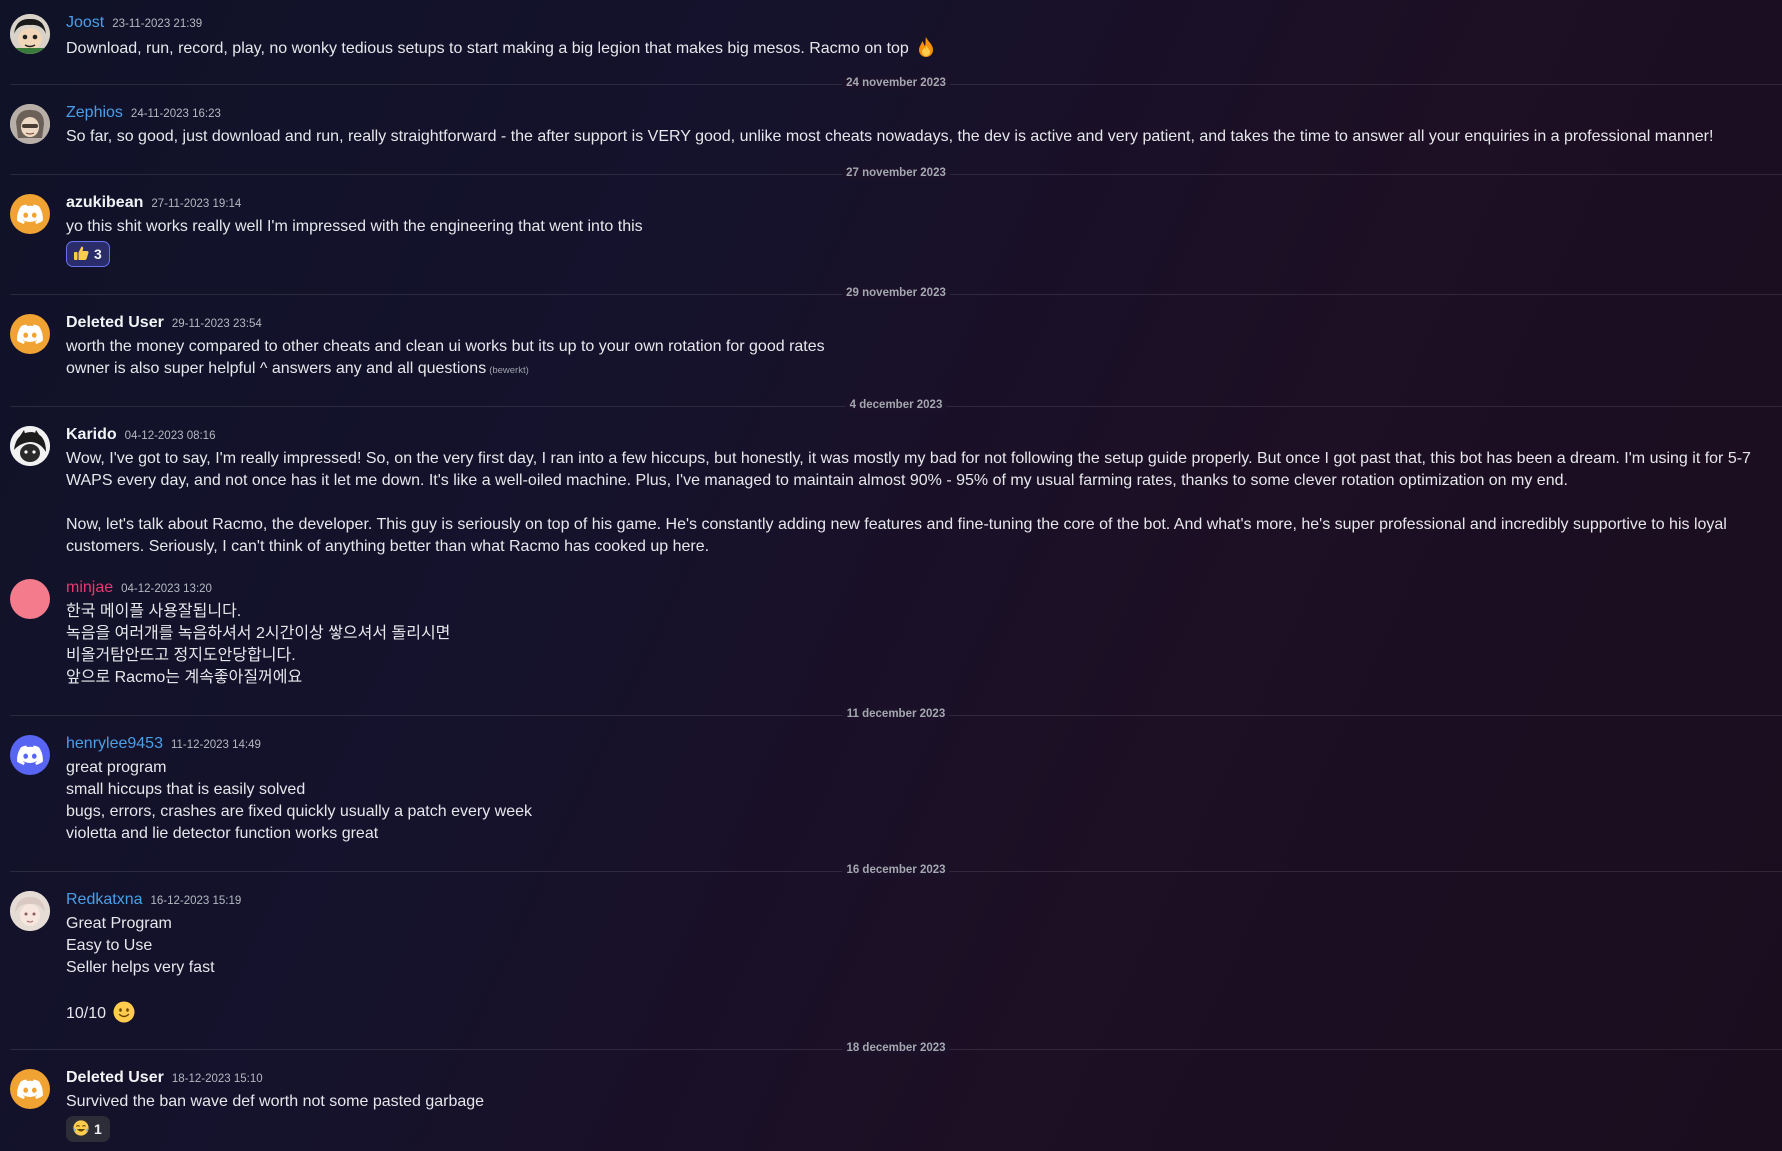 This screenshot has width=1782, height=1151. What do you see at coordinates (184, 677) in the screenshot?
I see `message-text: 앞으로 Racmo는 계속좋아질꺼에요` at bounding box center [184, 677].